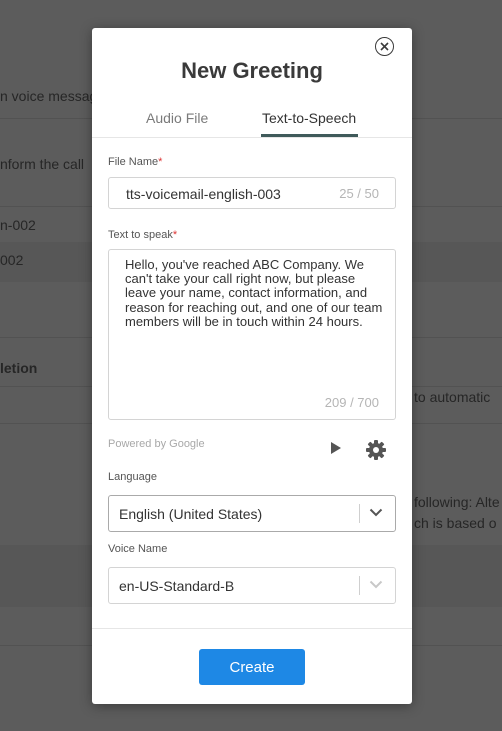 Image resolution: width=502 pixels, height=731 pixels. I want to click on background-text: nform the call, so click(42, 164).